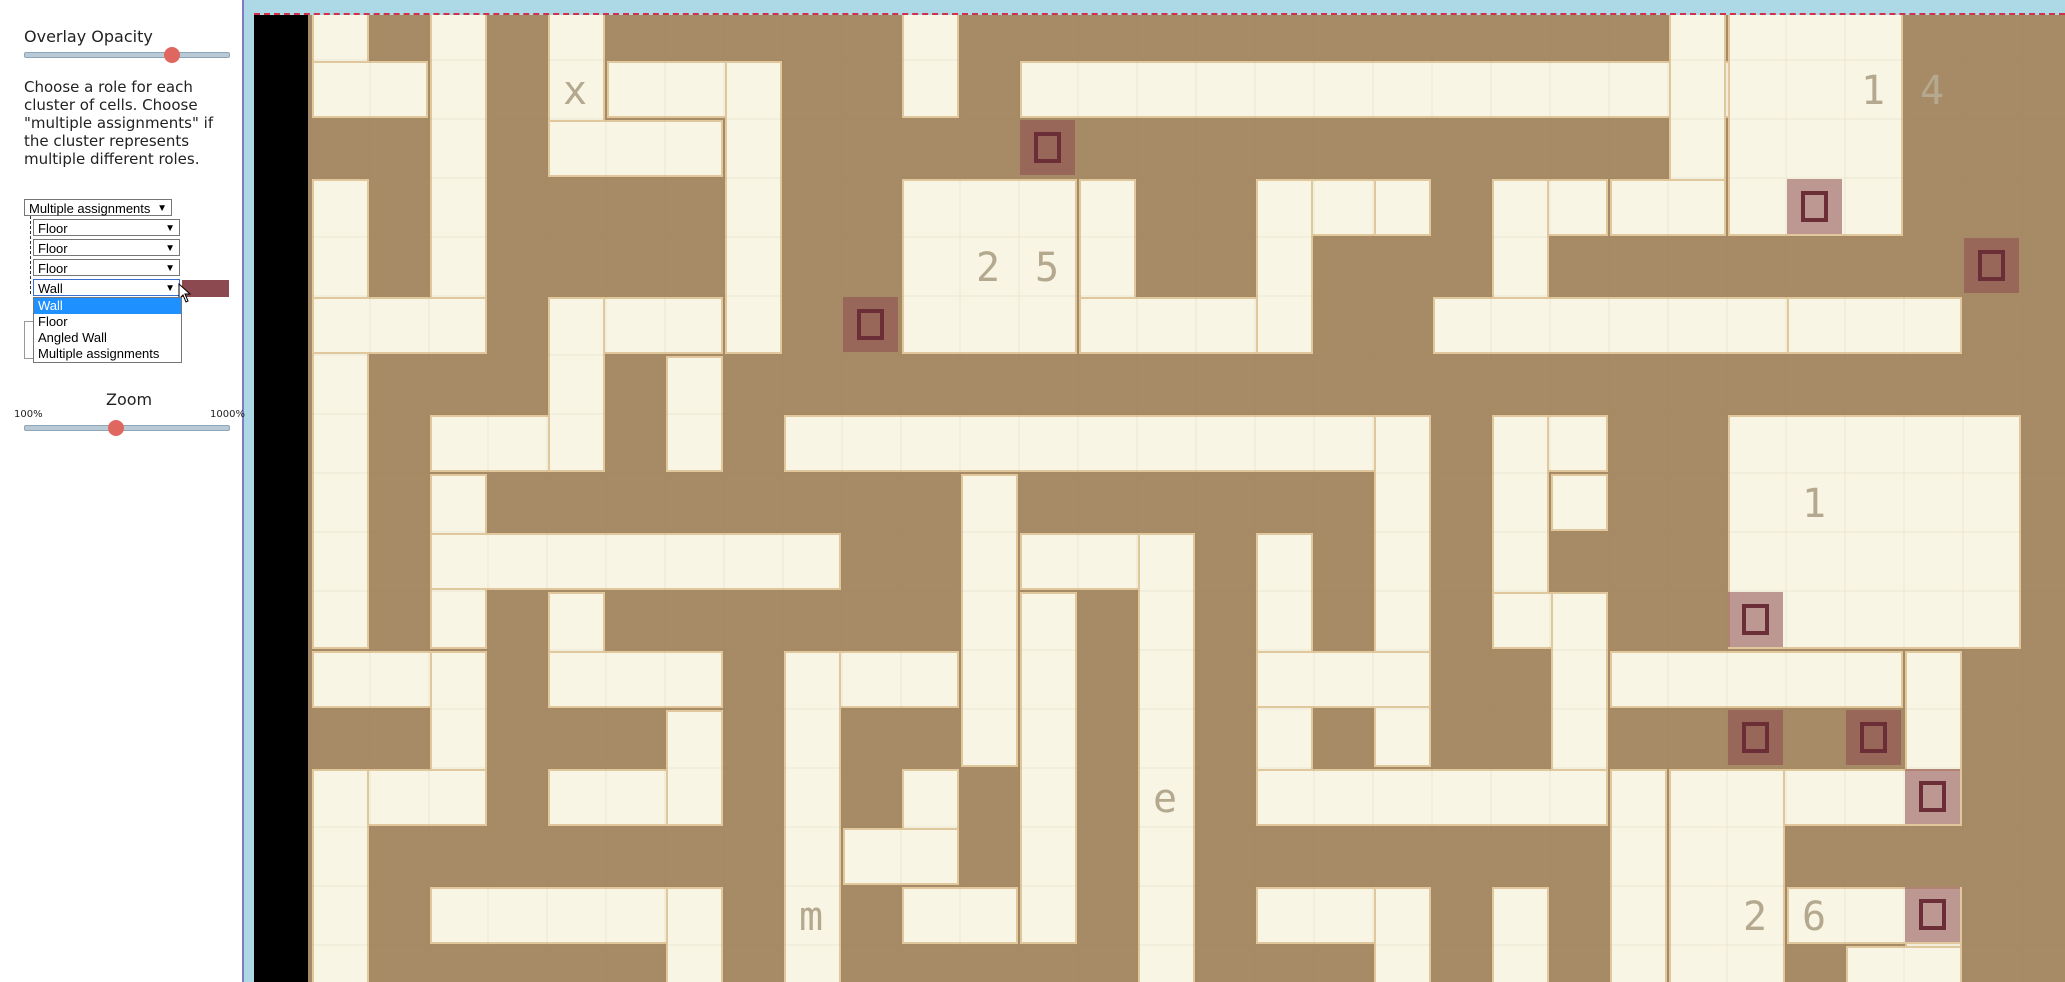 Image resolution: width=2065 pixels, height=982 pixels. What do you see at coordinates (28, 414) in the screenshot?
I see `zoom-min-label: 100%` at bounding box center [28, 414].